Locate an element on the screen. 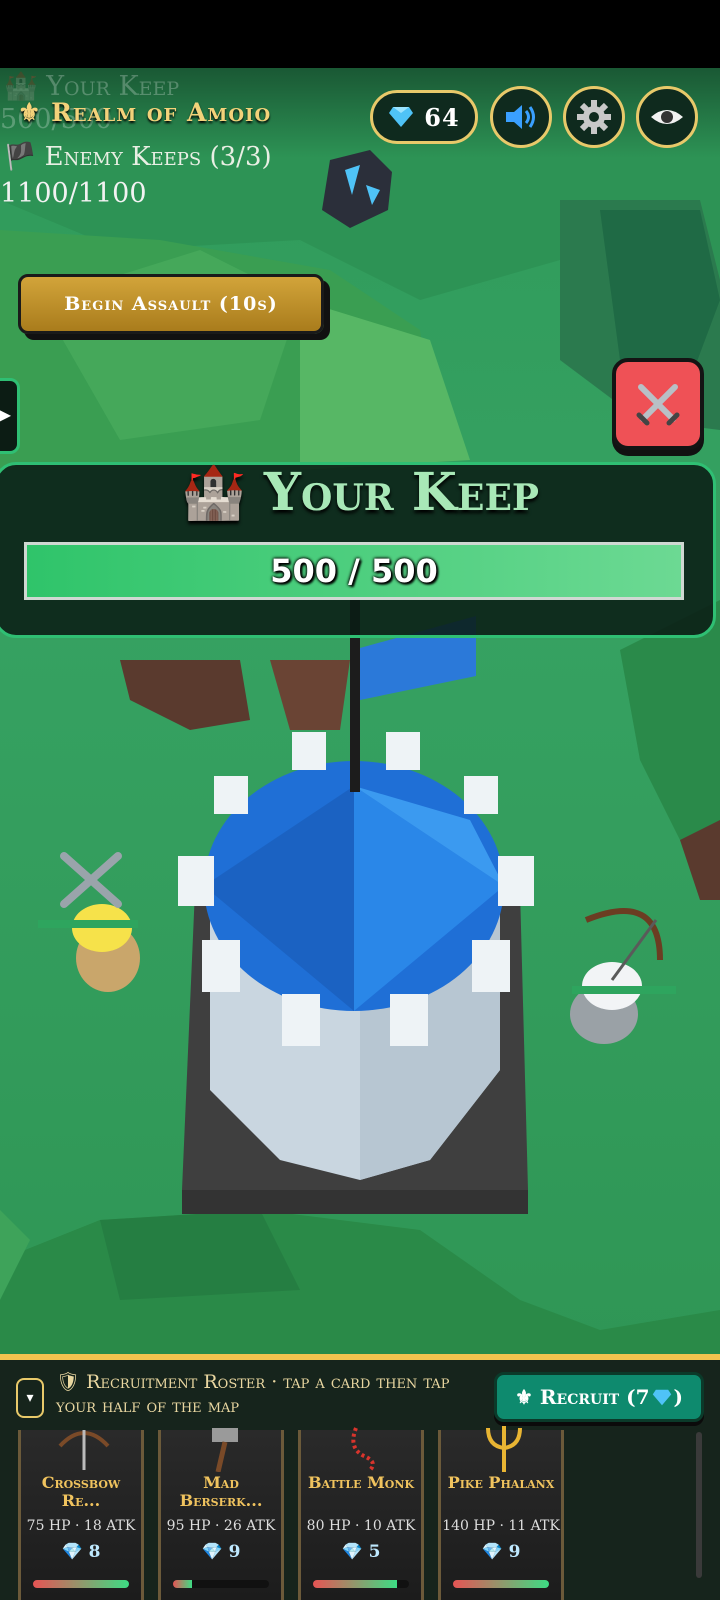 This screenshot has height=1600, width=720. card-stats: 75 HP · 18 ATK is located at coordinates (81, 1526).